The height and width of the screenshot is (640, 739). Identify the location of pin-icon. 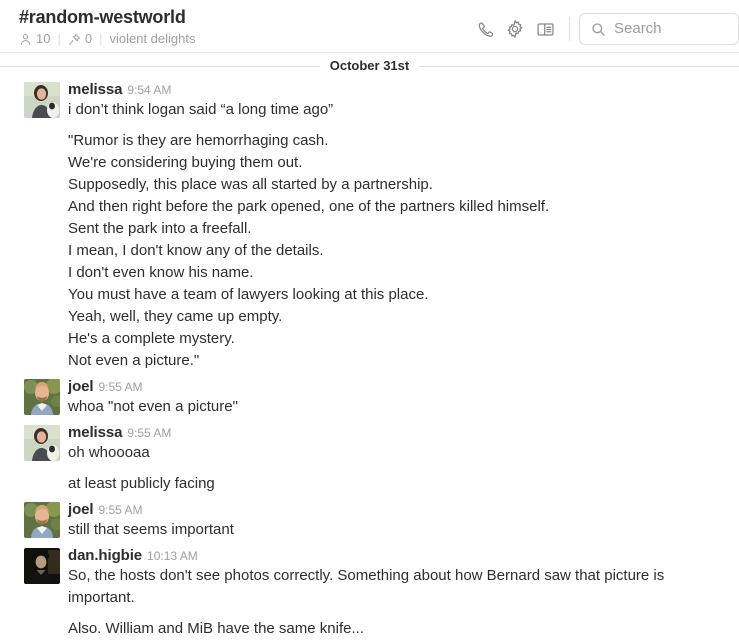
(74, 39).